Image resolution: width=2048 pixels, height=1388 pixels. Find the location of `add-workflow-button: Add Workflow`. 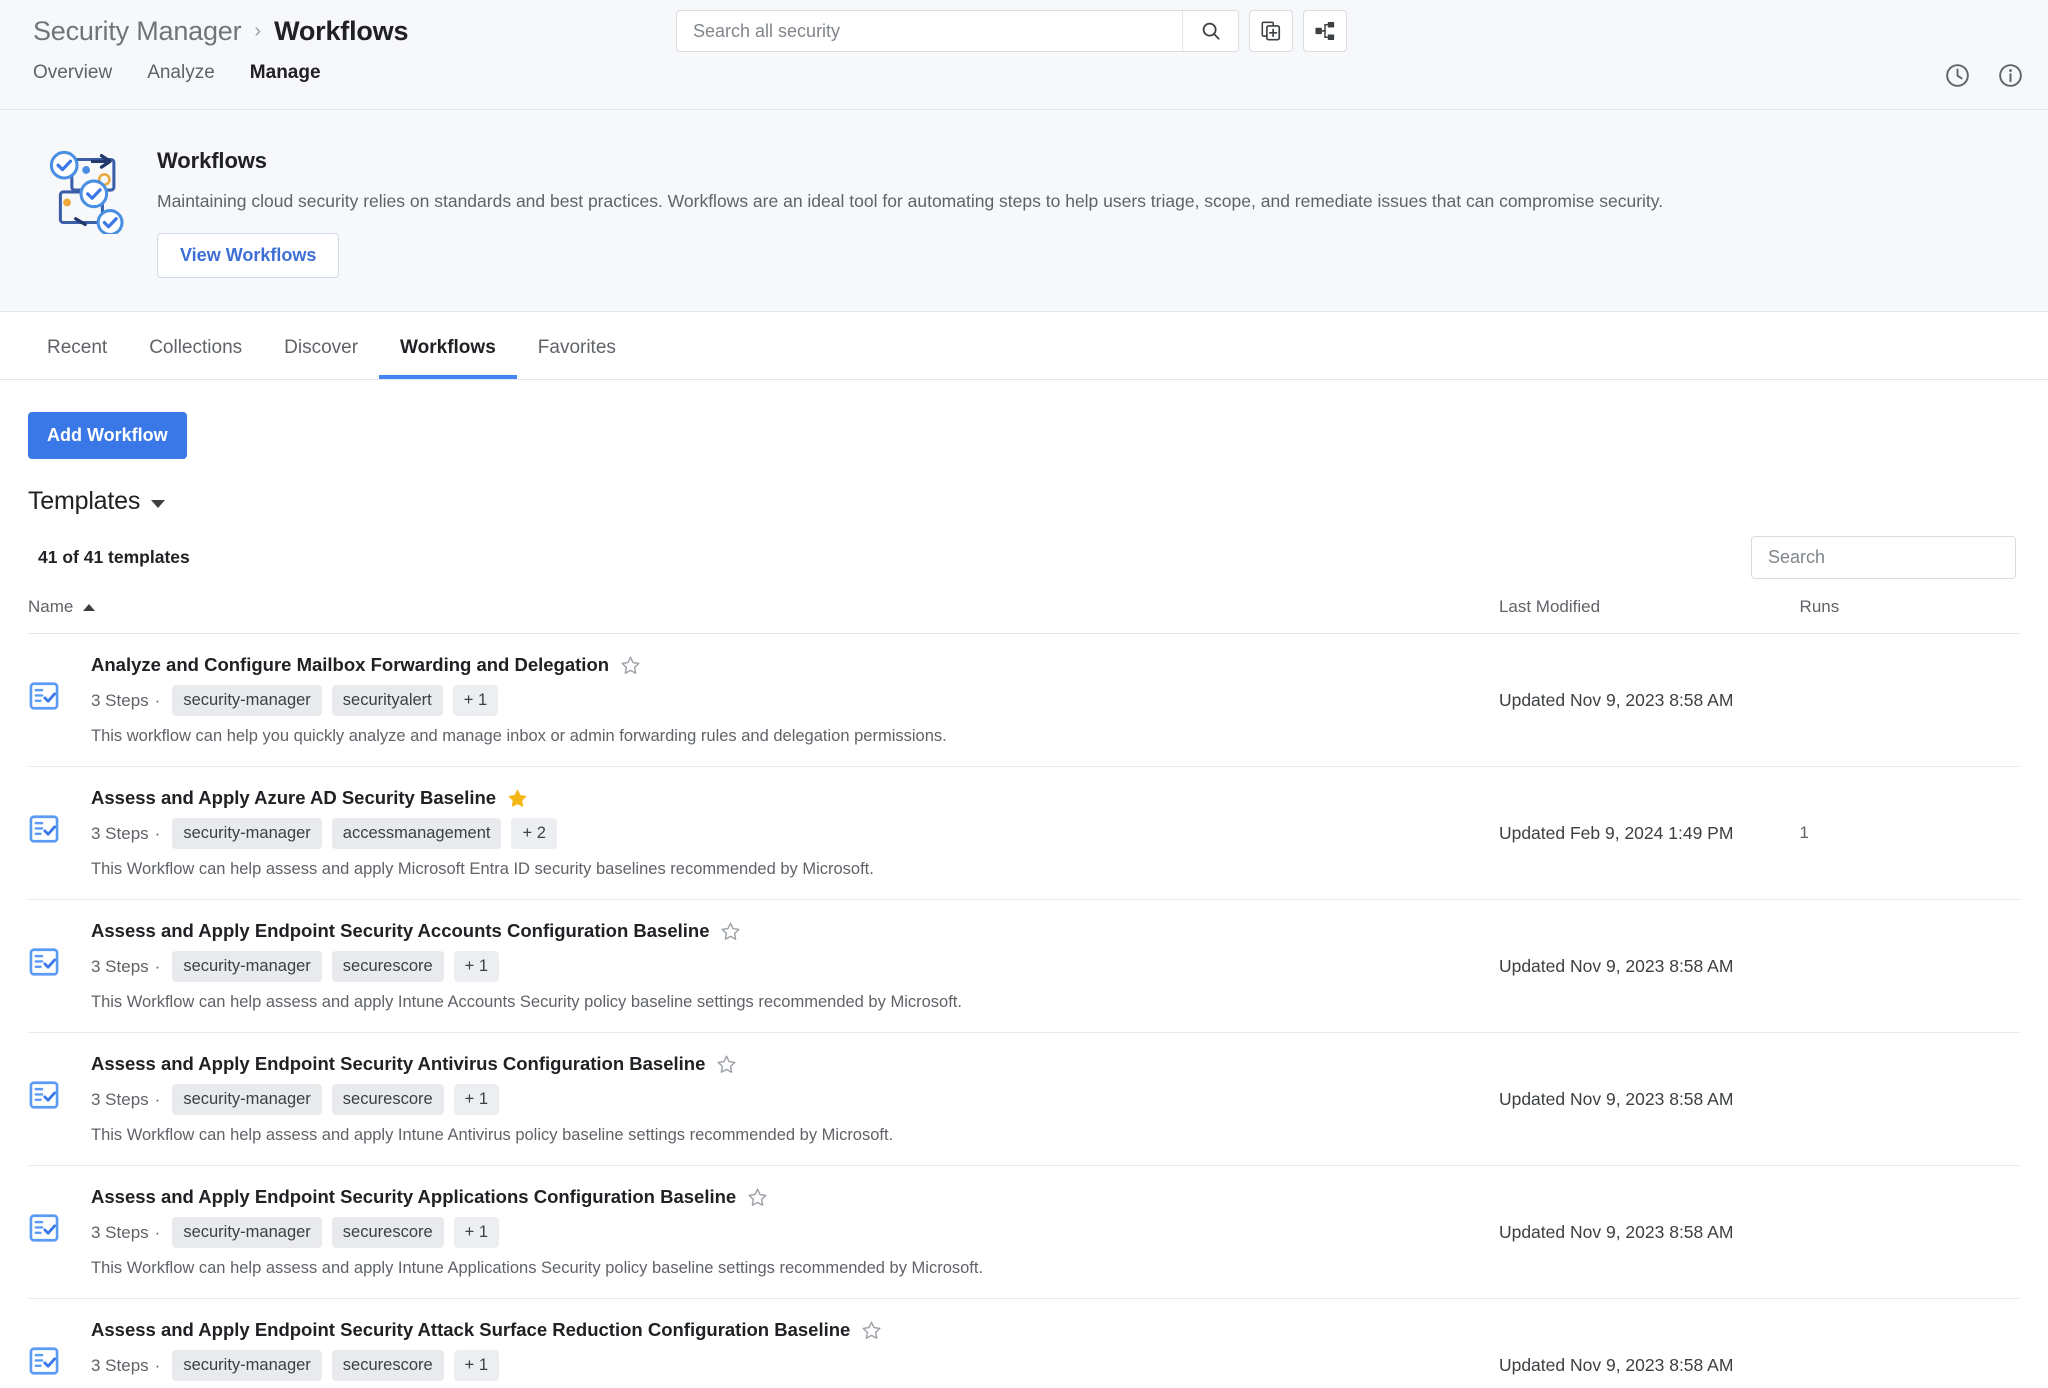

add-workflow-button: Add Workflow is located at coordinates (107, 435).